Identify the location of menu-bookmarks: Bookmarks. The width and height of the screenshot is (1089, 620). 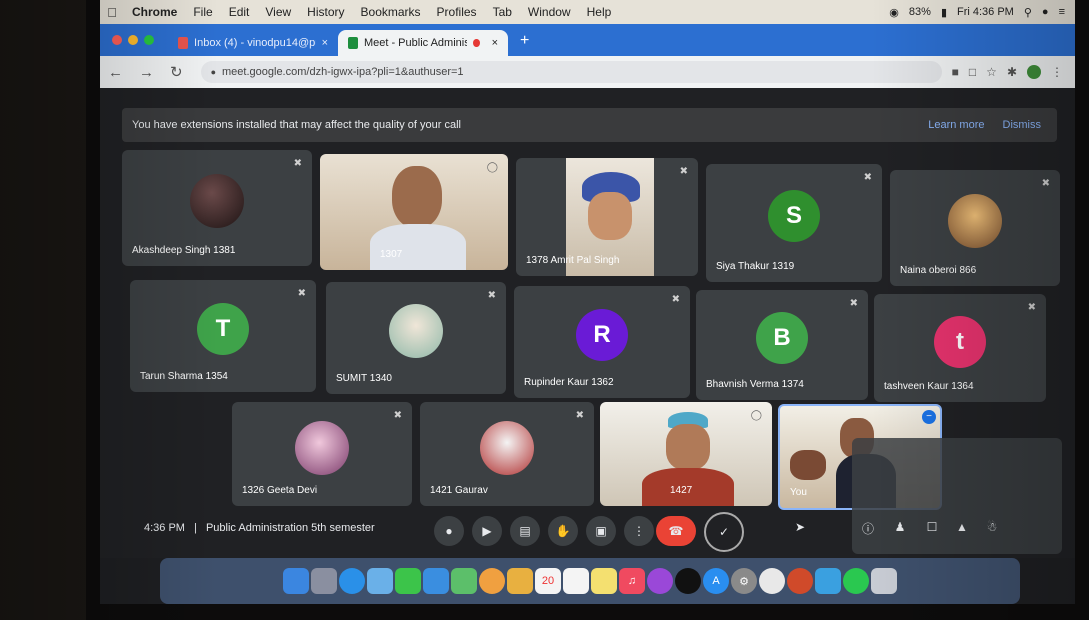
(391, 12).